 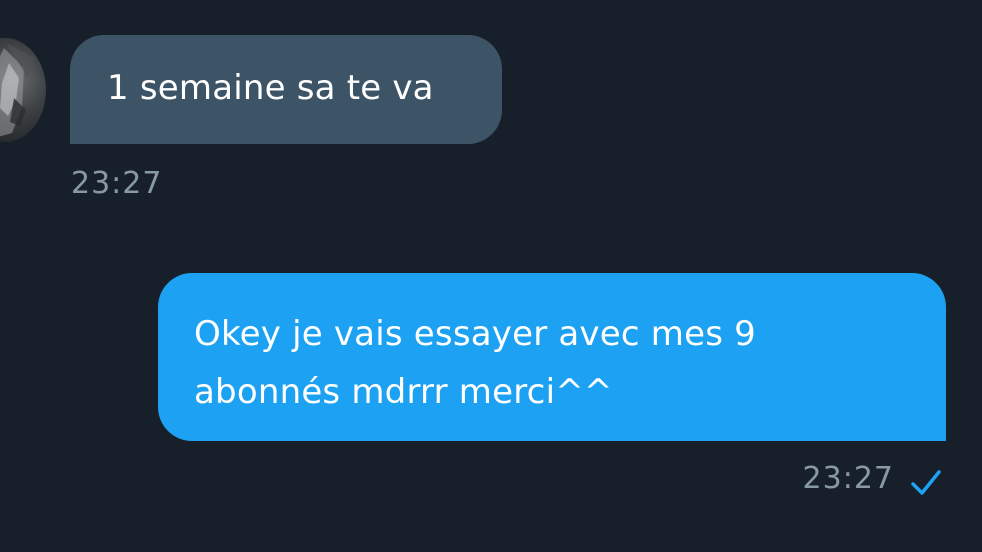 I want to click on checkmark-icon, so click(x=926, y=482).